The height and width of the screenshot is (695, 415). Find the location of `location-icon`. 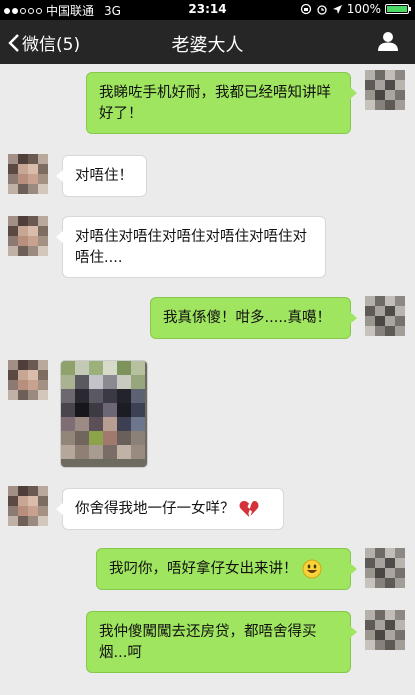

location-icon is located at coordinates (337, 9).